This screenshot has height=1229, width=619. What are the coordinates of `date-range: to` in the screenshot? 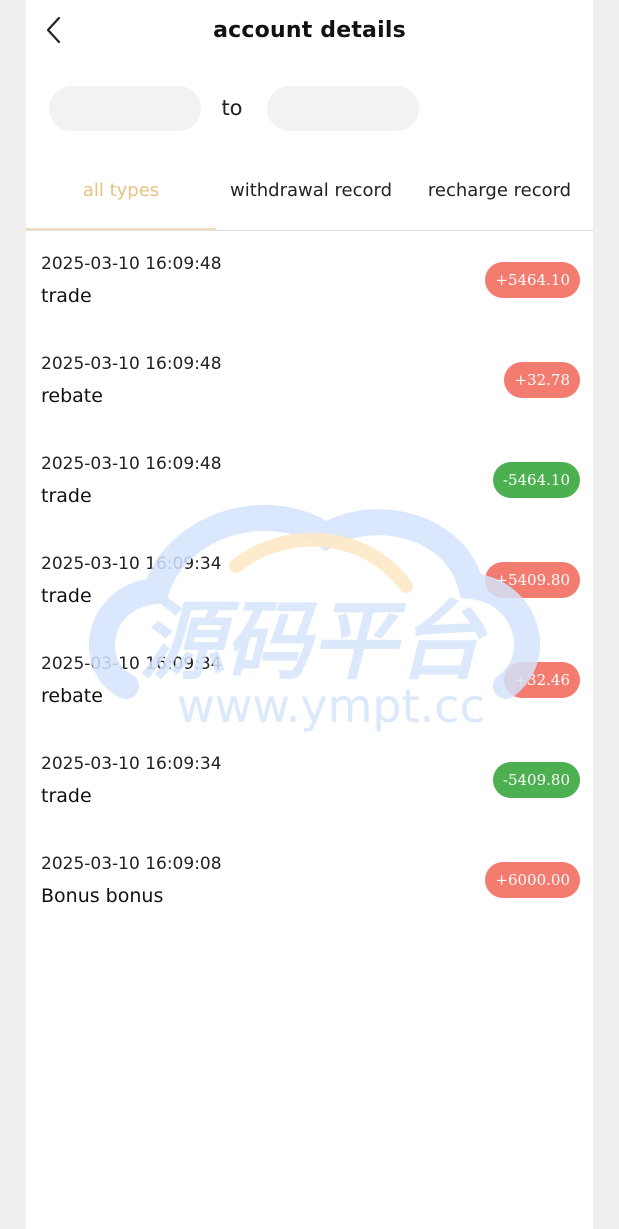 It's located at (309, 109).